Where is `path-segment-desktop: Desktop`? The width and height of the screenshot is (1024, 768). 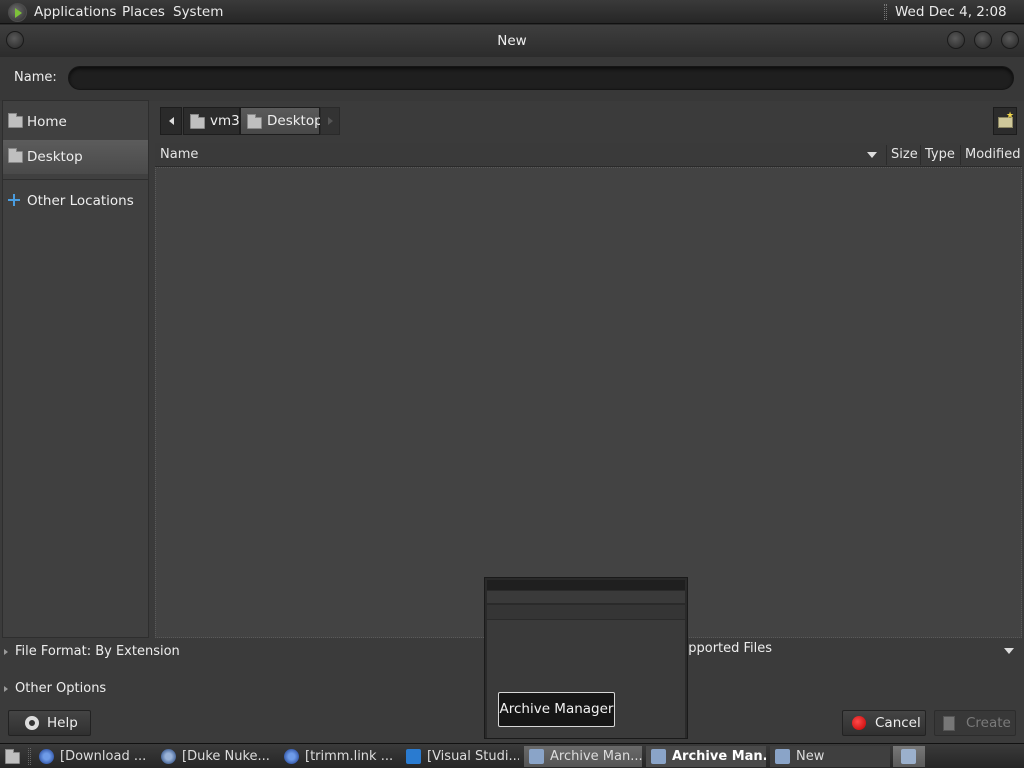 path-segment-desktop: Desktop is located at coordinates (281, 121).